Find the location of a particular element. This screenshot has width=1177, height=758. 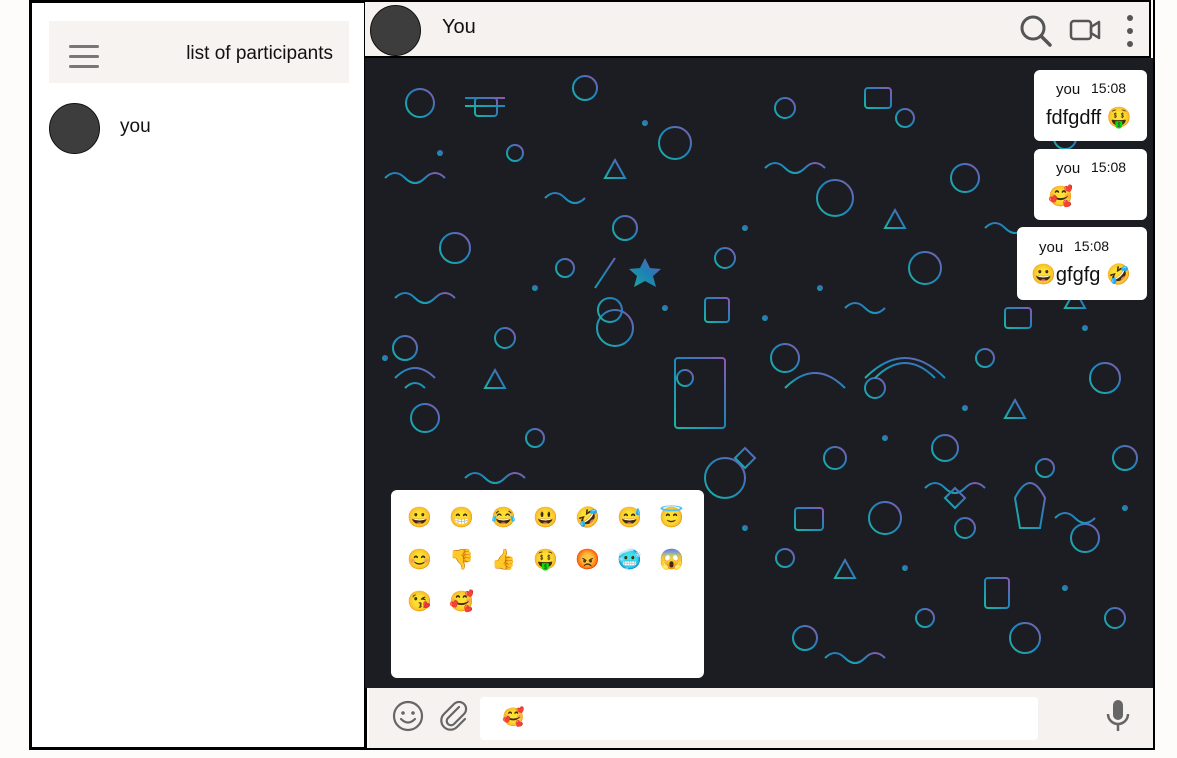

message-input: 🥰 is located at coordinates (759, 718).